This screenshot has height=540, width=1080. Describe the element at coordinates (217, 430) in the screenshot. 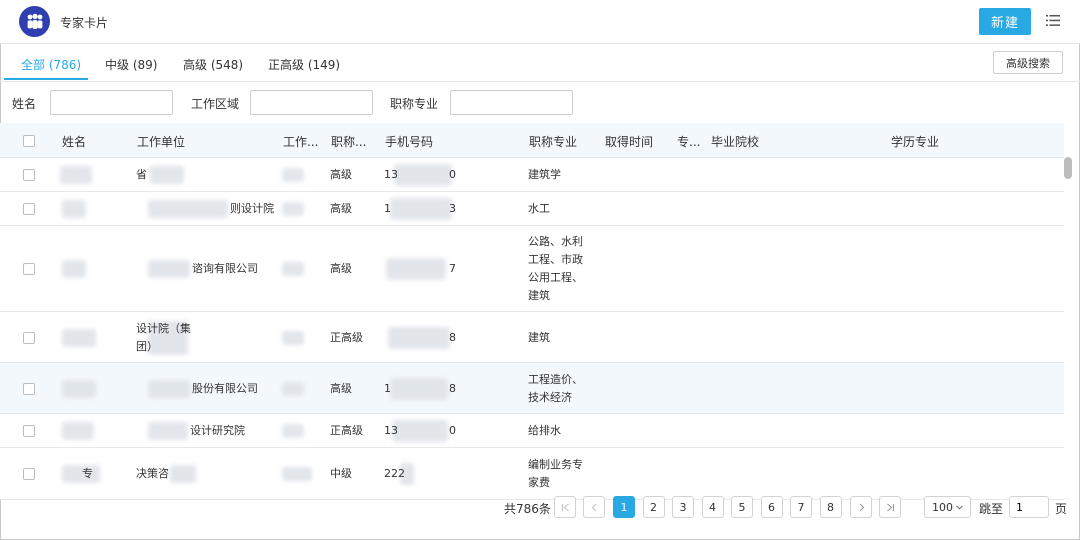

I see `cell-unit-line: 设计研究院` at that location.